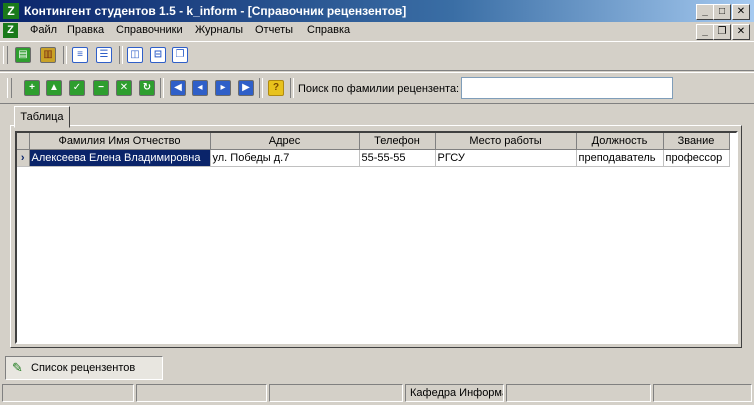 Image resolution: width=754 pixels, height=405 pixels. I want to click on next-record-icon: ▸, so click(223, 88).